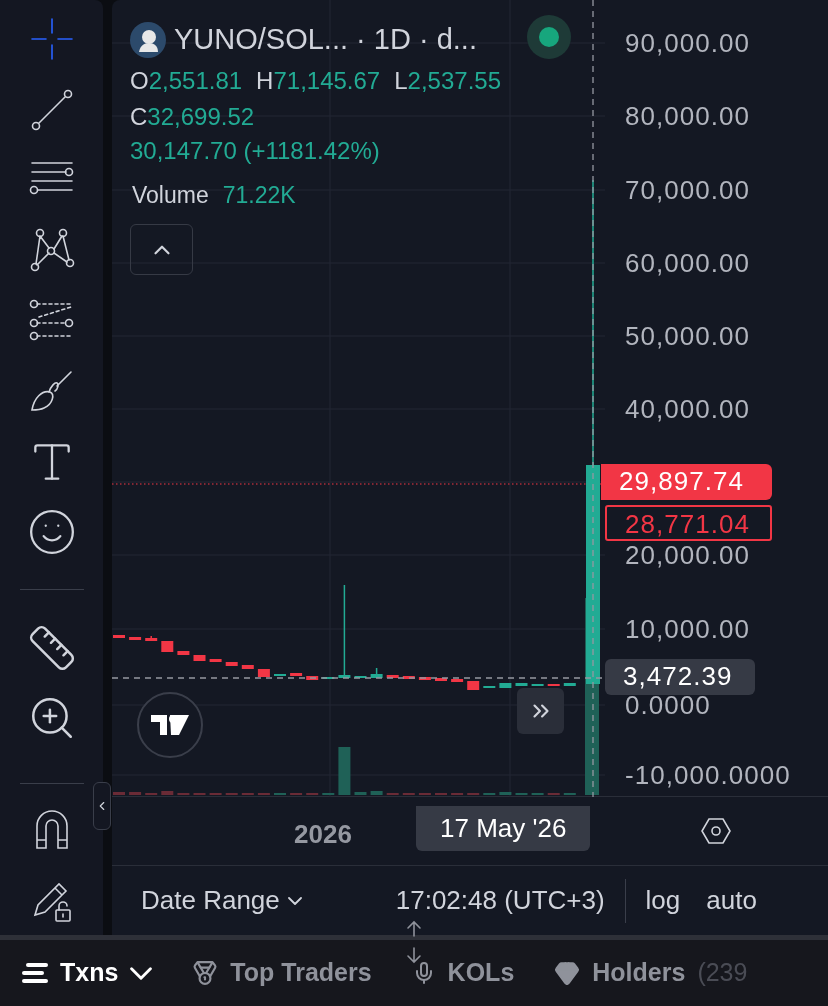 The height and width of the screenshot is (1006, 828). What do you see at coordinates (708, 775) in the screenshot?
I see `price-axis-label: -10,000.0000` at bounding box center [708, 775].